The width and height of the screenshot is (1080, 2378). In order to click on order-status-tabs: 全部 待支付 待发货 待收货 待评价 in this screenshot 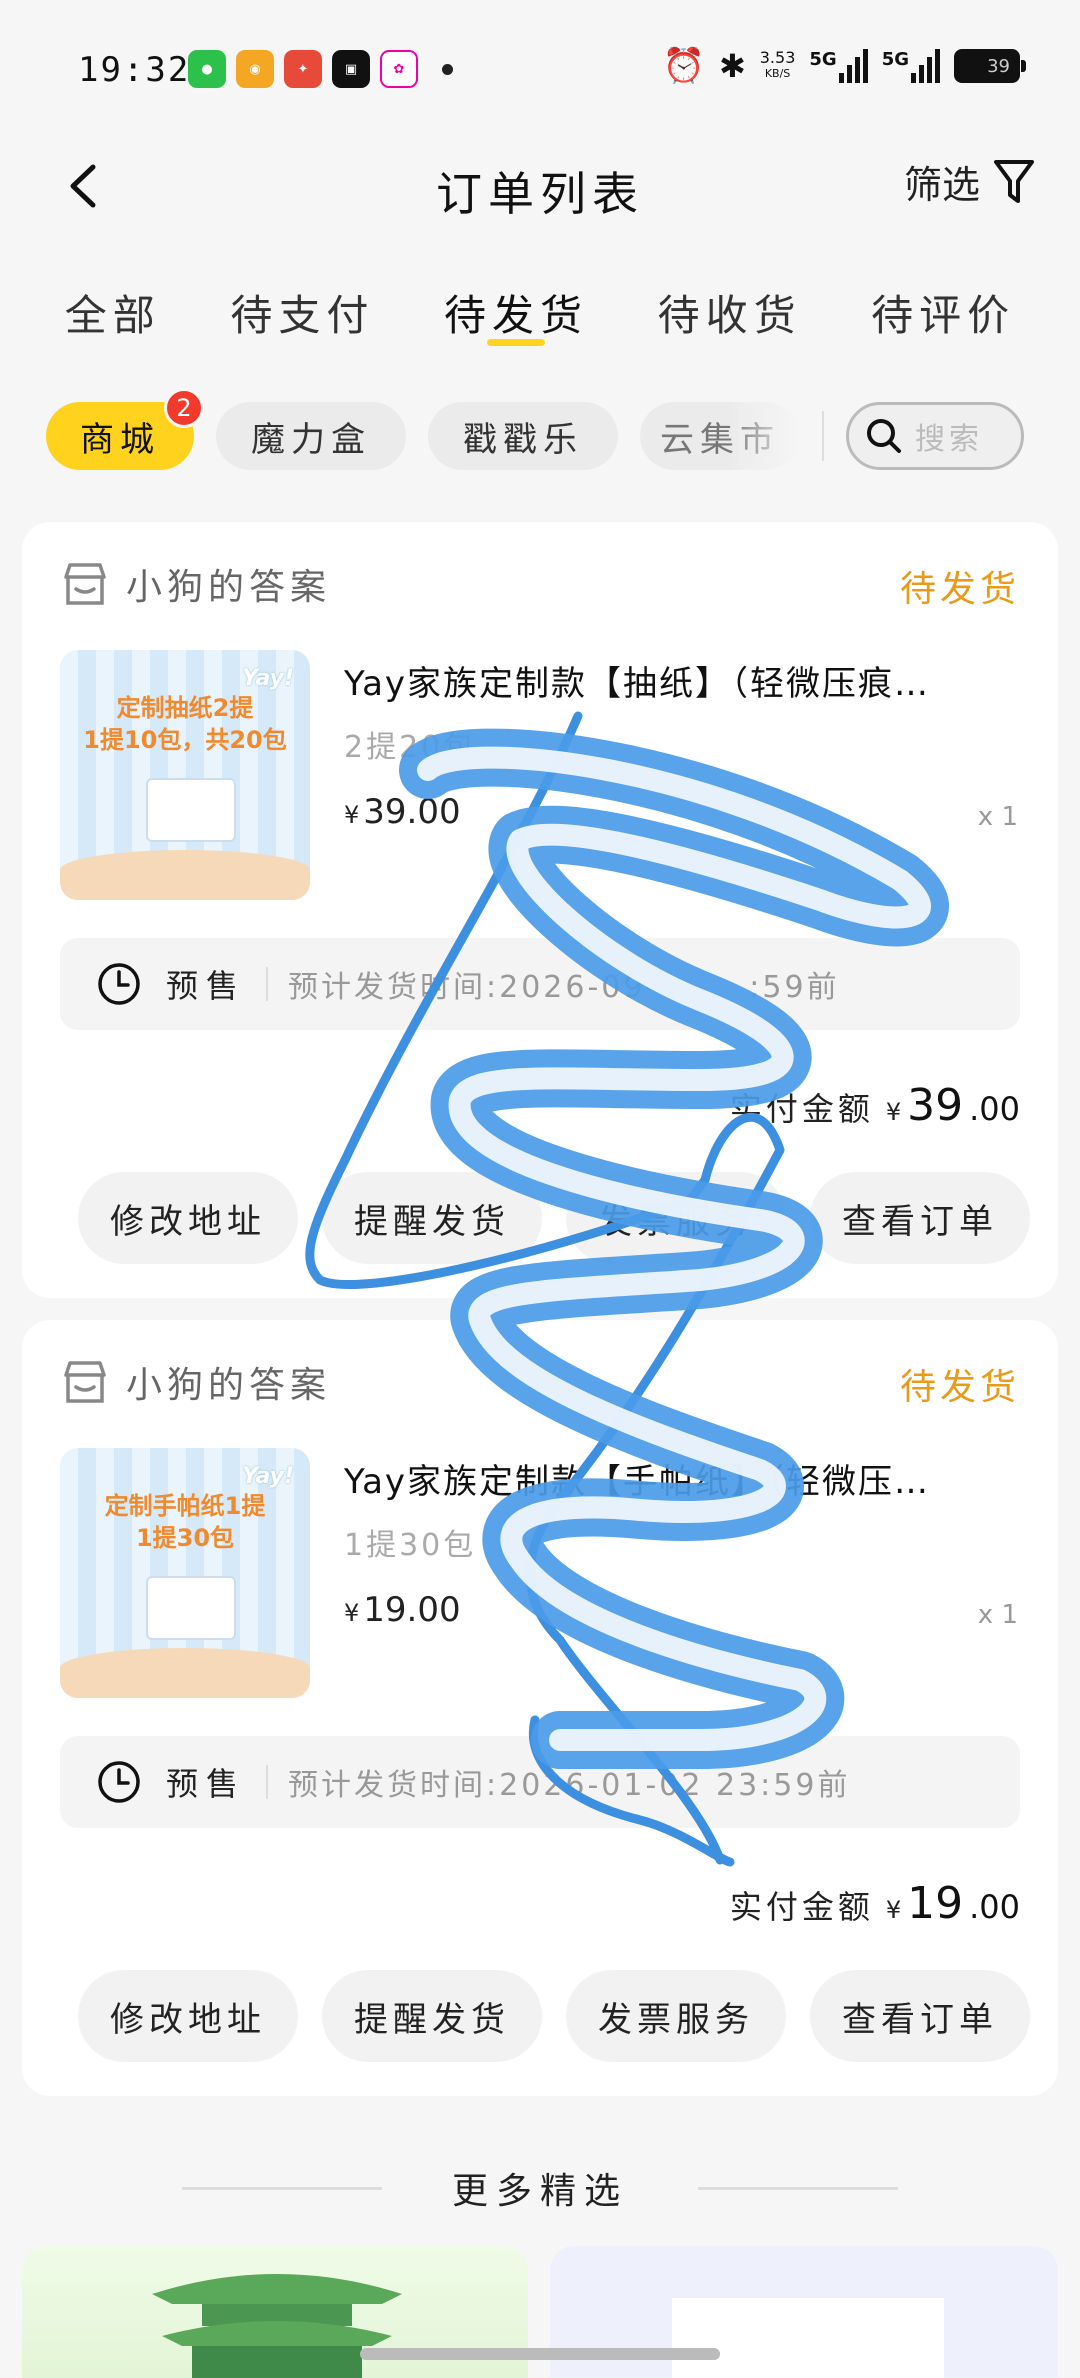, I will do `click(540, 320)`.